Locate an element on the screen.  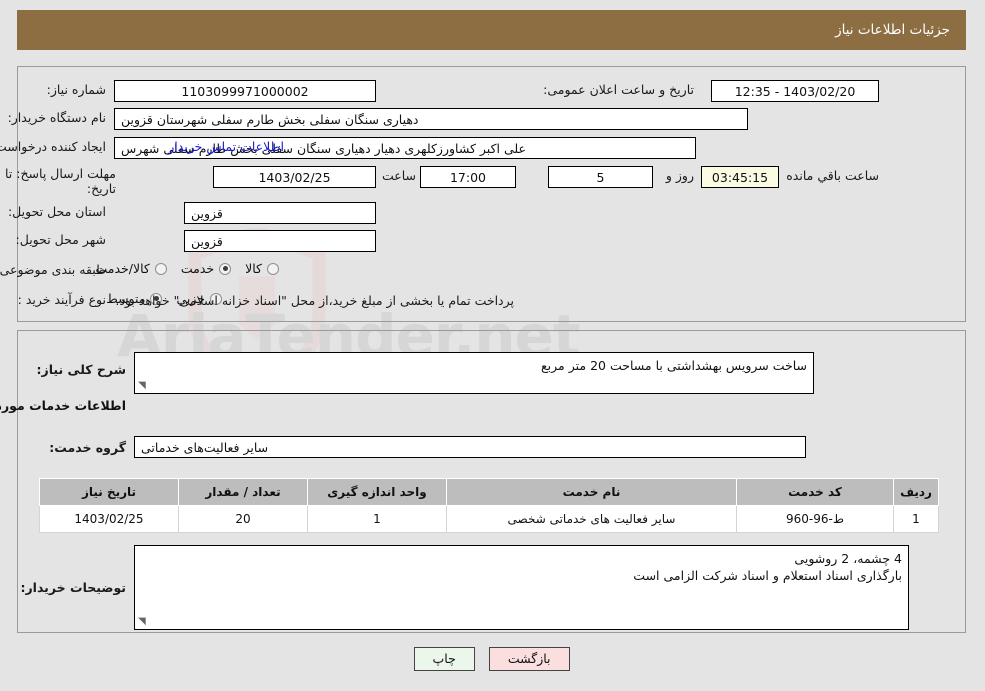
services-section-title: اطلاعات خدمات مورد نیاز is located at coordinates (63, 405).